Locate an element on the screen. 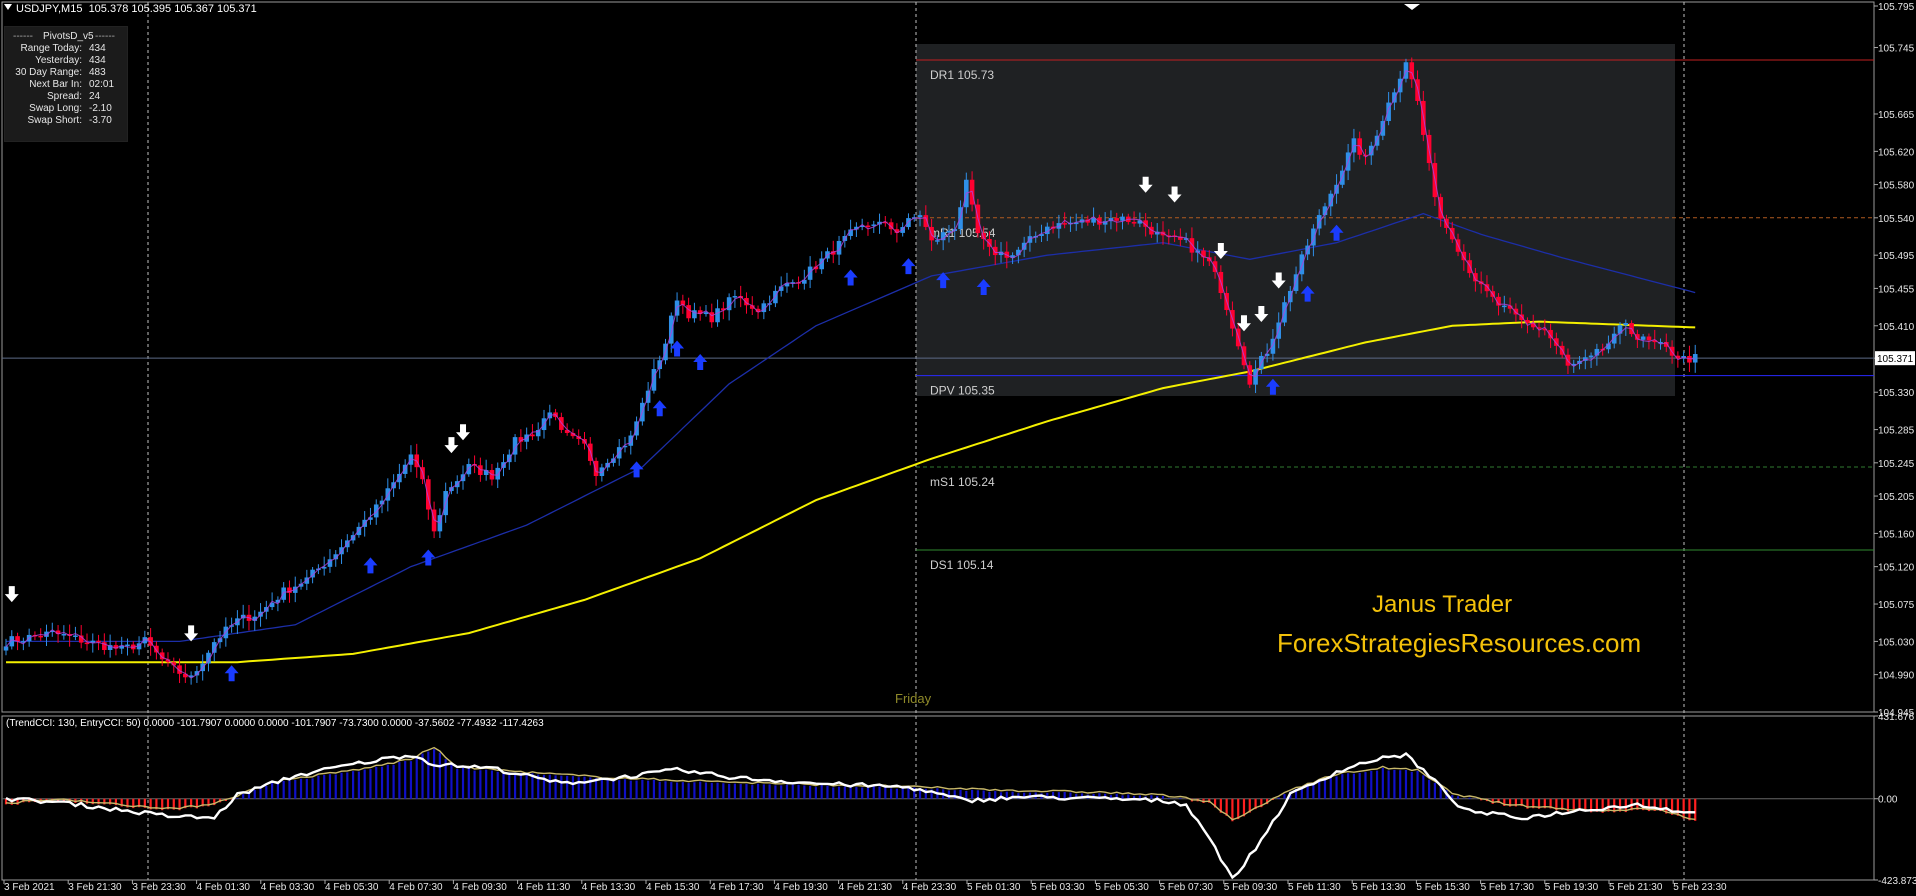  time-tick-label: 5 Feb 07:30 is located at coordinates (1187, 887).